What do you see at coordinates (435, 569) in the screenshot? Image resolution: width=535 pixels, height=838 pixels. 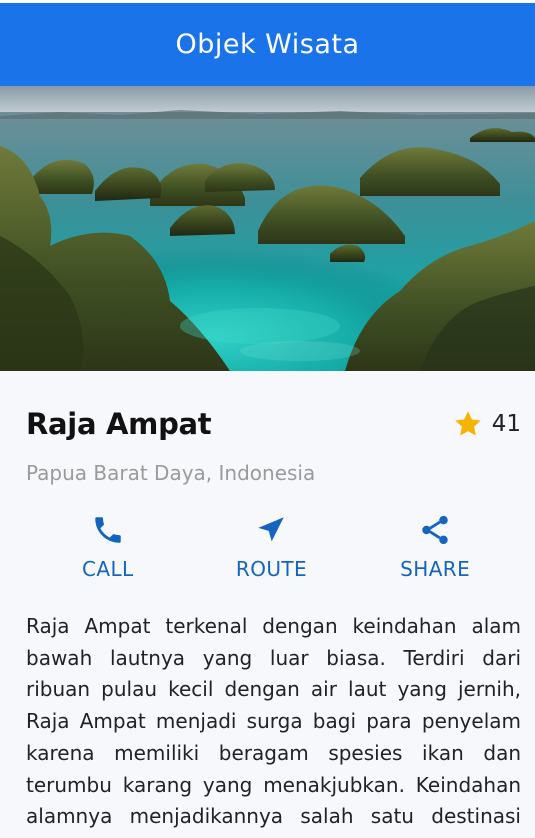 I see `share-label: SHARE` at bounding box center [435, 569].